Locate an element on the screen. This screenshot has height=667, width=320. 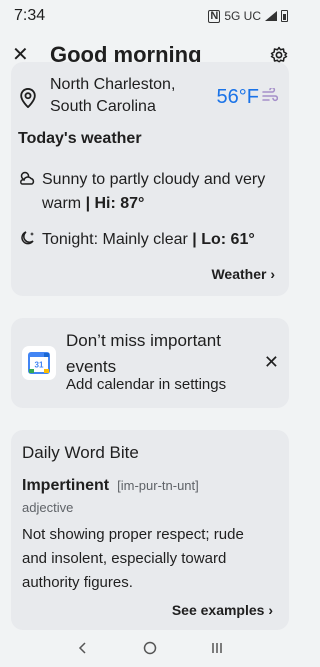
calendar-subtitle: Add calendar in settings is located at coordinates (146, 384).